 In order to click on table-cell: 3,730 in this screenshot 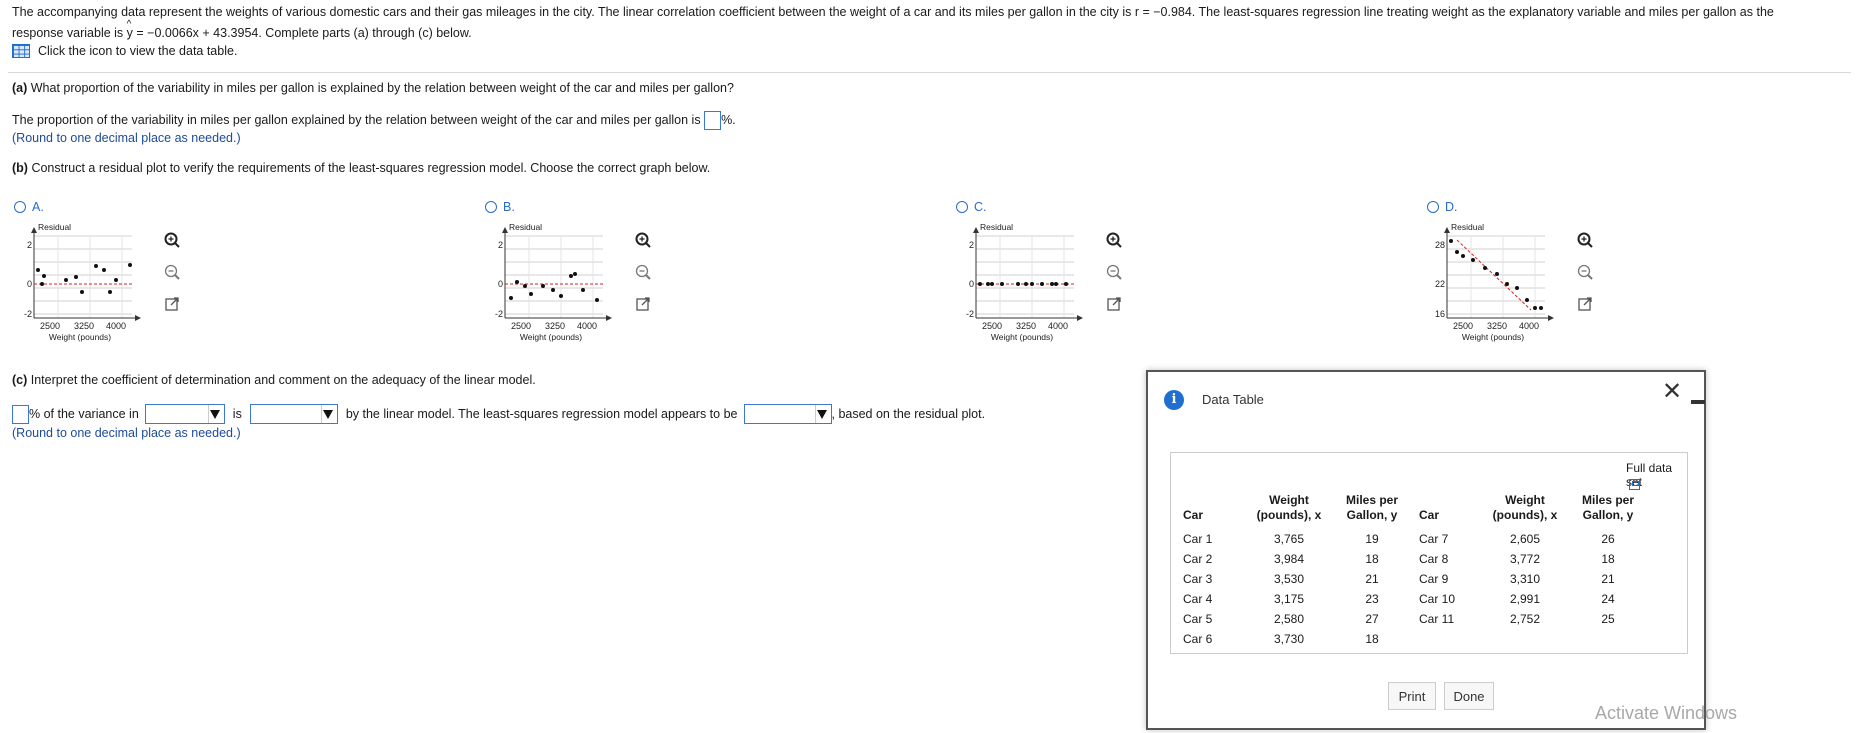, I will do `click(1289, 639)`.